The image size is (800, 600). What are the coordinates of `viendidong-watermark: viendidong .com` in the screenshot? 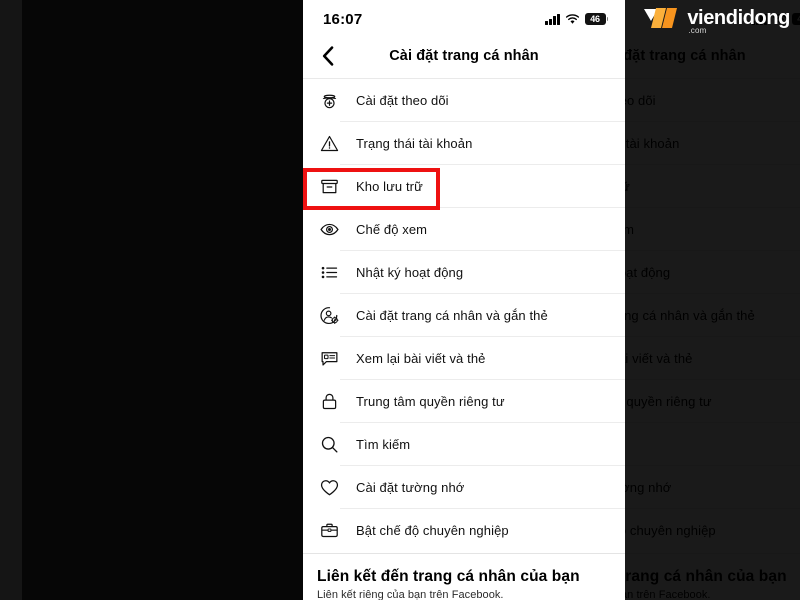 It's located at (715, 19).